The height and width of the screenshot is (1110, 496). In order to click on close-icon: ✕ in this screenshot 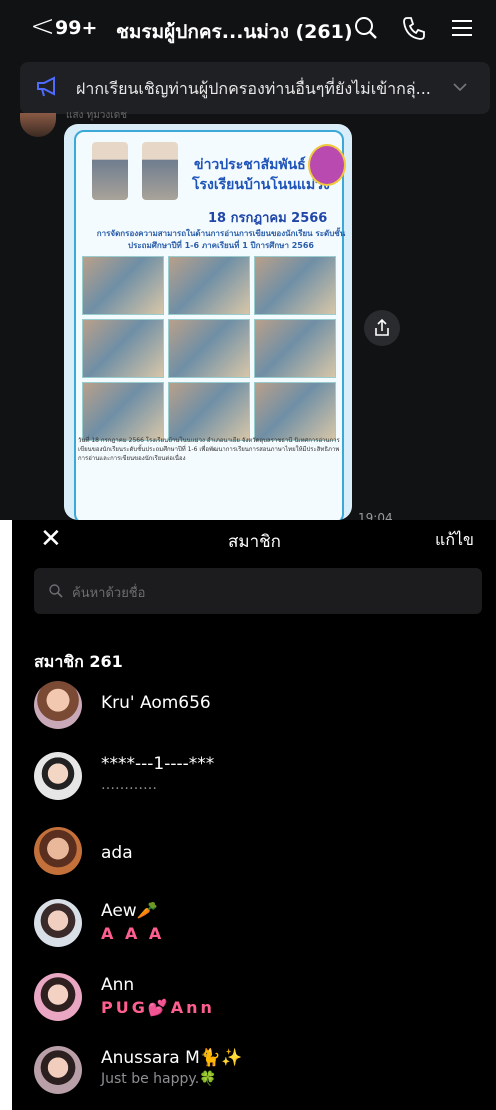, I will do `click(51, 539)`.